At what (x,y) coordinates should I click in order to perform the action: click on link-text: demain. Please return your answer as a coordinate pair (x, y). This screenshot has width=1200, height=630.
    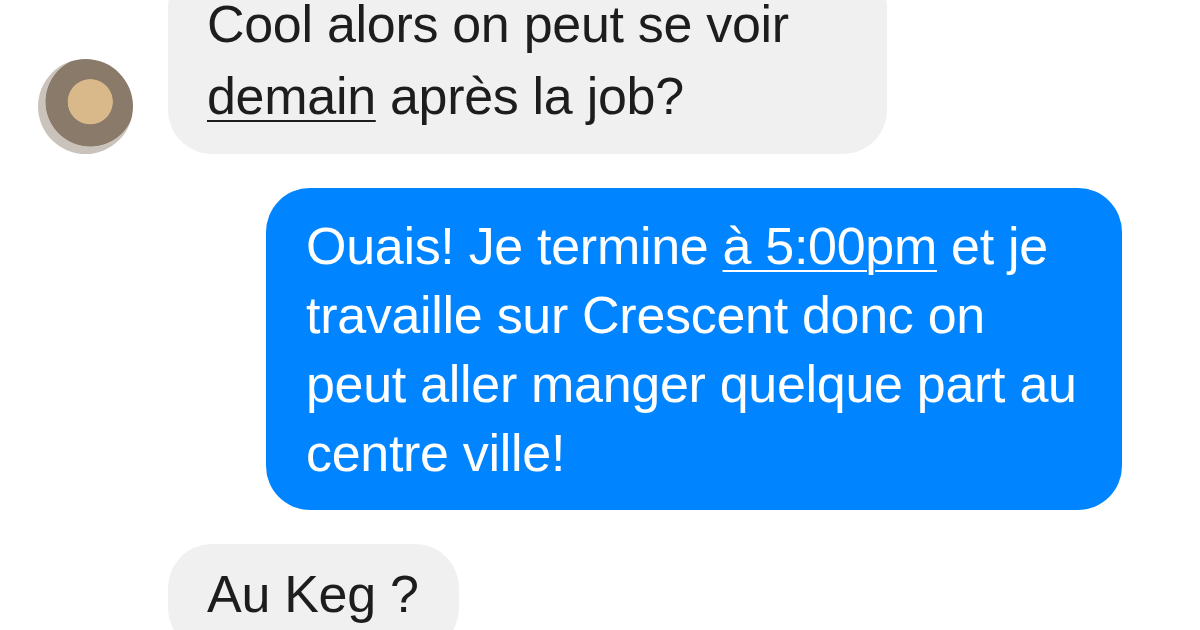
    Looking at the image, I should click on (291, 96).